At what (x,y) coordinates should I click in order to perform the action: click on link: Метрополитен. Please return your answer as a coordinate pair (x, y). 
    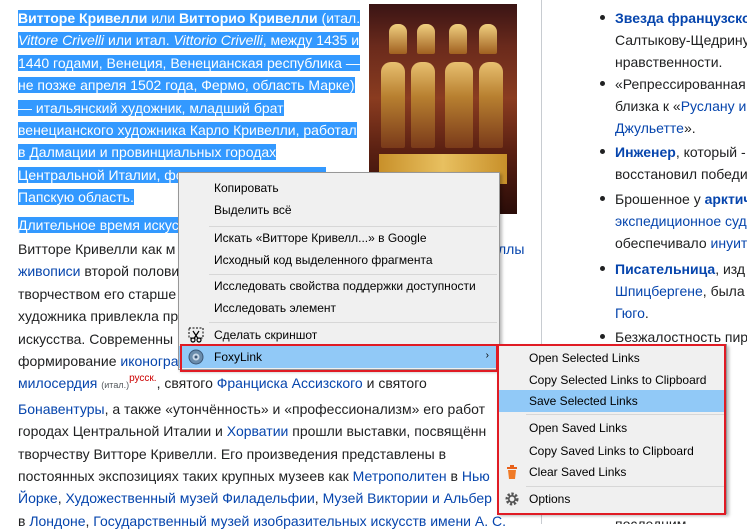
    Looking at the image, I should click on (400, 476).